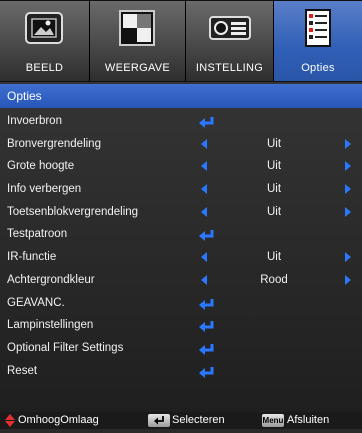  What do you see at coordinates (50, 325) in the screenshot?
I see `menu-item-label: Lampinstellingen` at bounding box center [50, 325].